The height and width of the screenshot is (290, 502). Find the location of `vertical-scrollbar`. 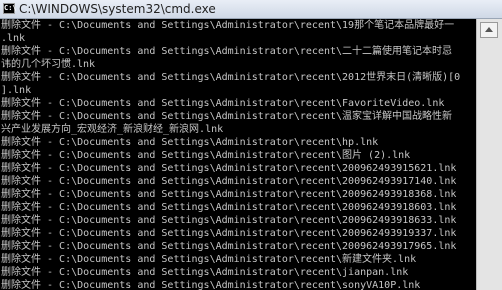

vertical-scrollbar is located at coordinates (489, 154).